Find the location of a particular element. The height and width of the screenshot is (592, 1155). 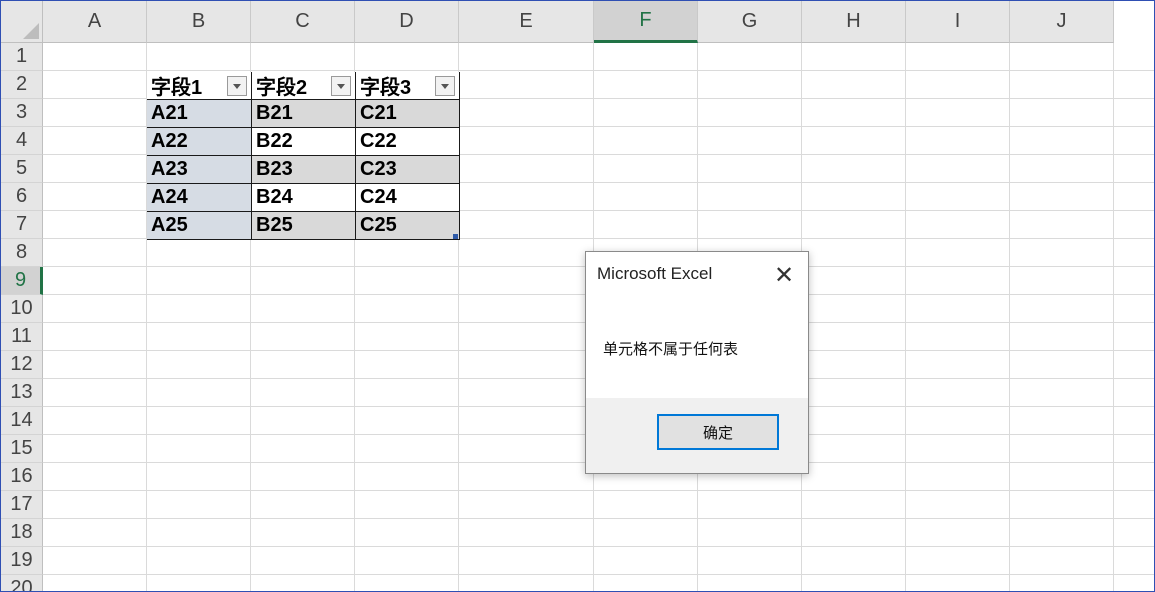

row-header: 18 is located at coordinates (22, 533).